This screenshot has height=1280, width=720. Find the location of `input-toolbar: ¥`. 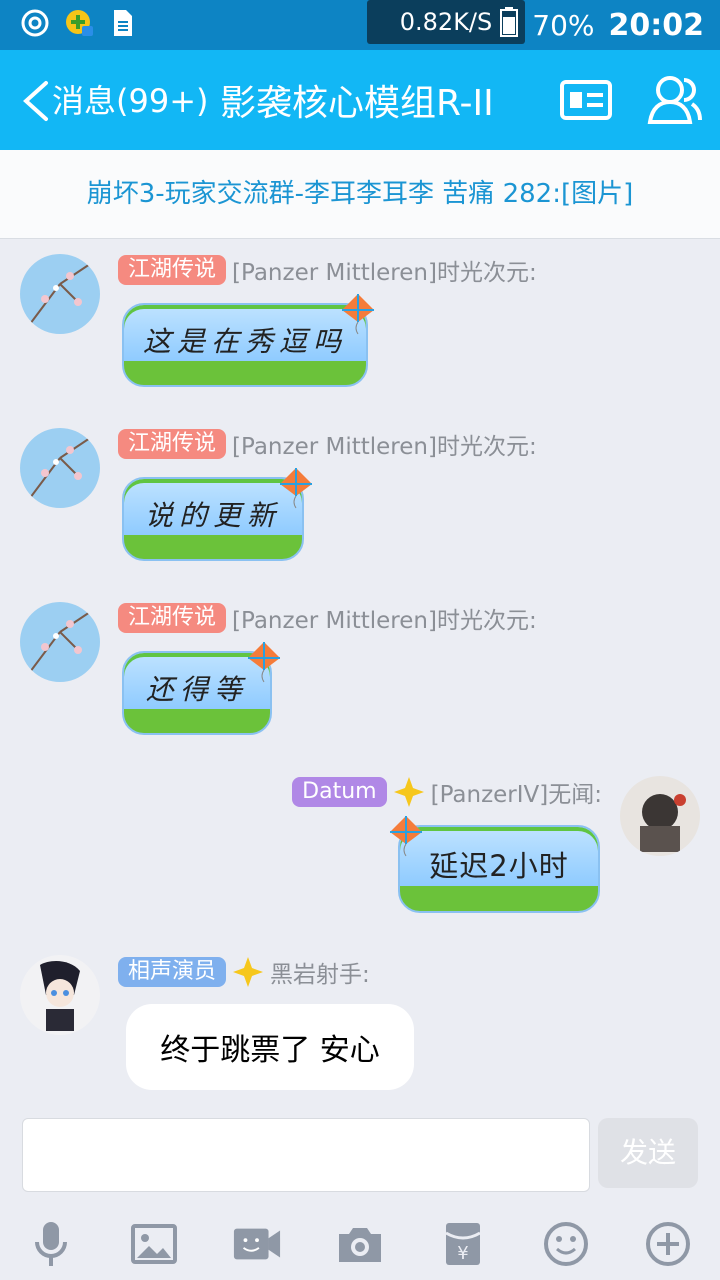

input-toolbar: ¥ is located at coordinates (360, 1244).